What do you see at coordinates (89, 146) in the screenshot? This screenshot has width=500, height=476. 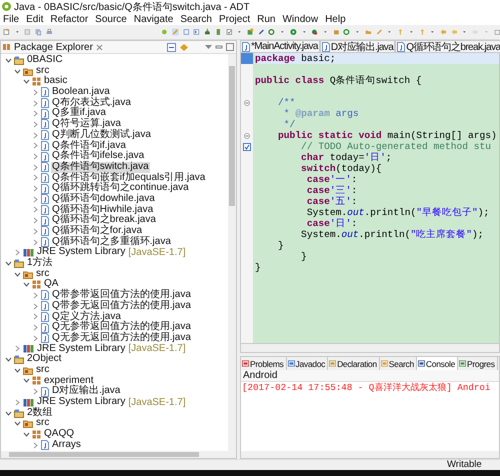 I see `tree-item: Q条件语句if.java` at bounding box center [89, 146].